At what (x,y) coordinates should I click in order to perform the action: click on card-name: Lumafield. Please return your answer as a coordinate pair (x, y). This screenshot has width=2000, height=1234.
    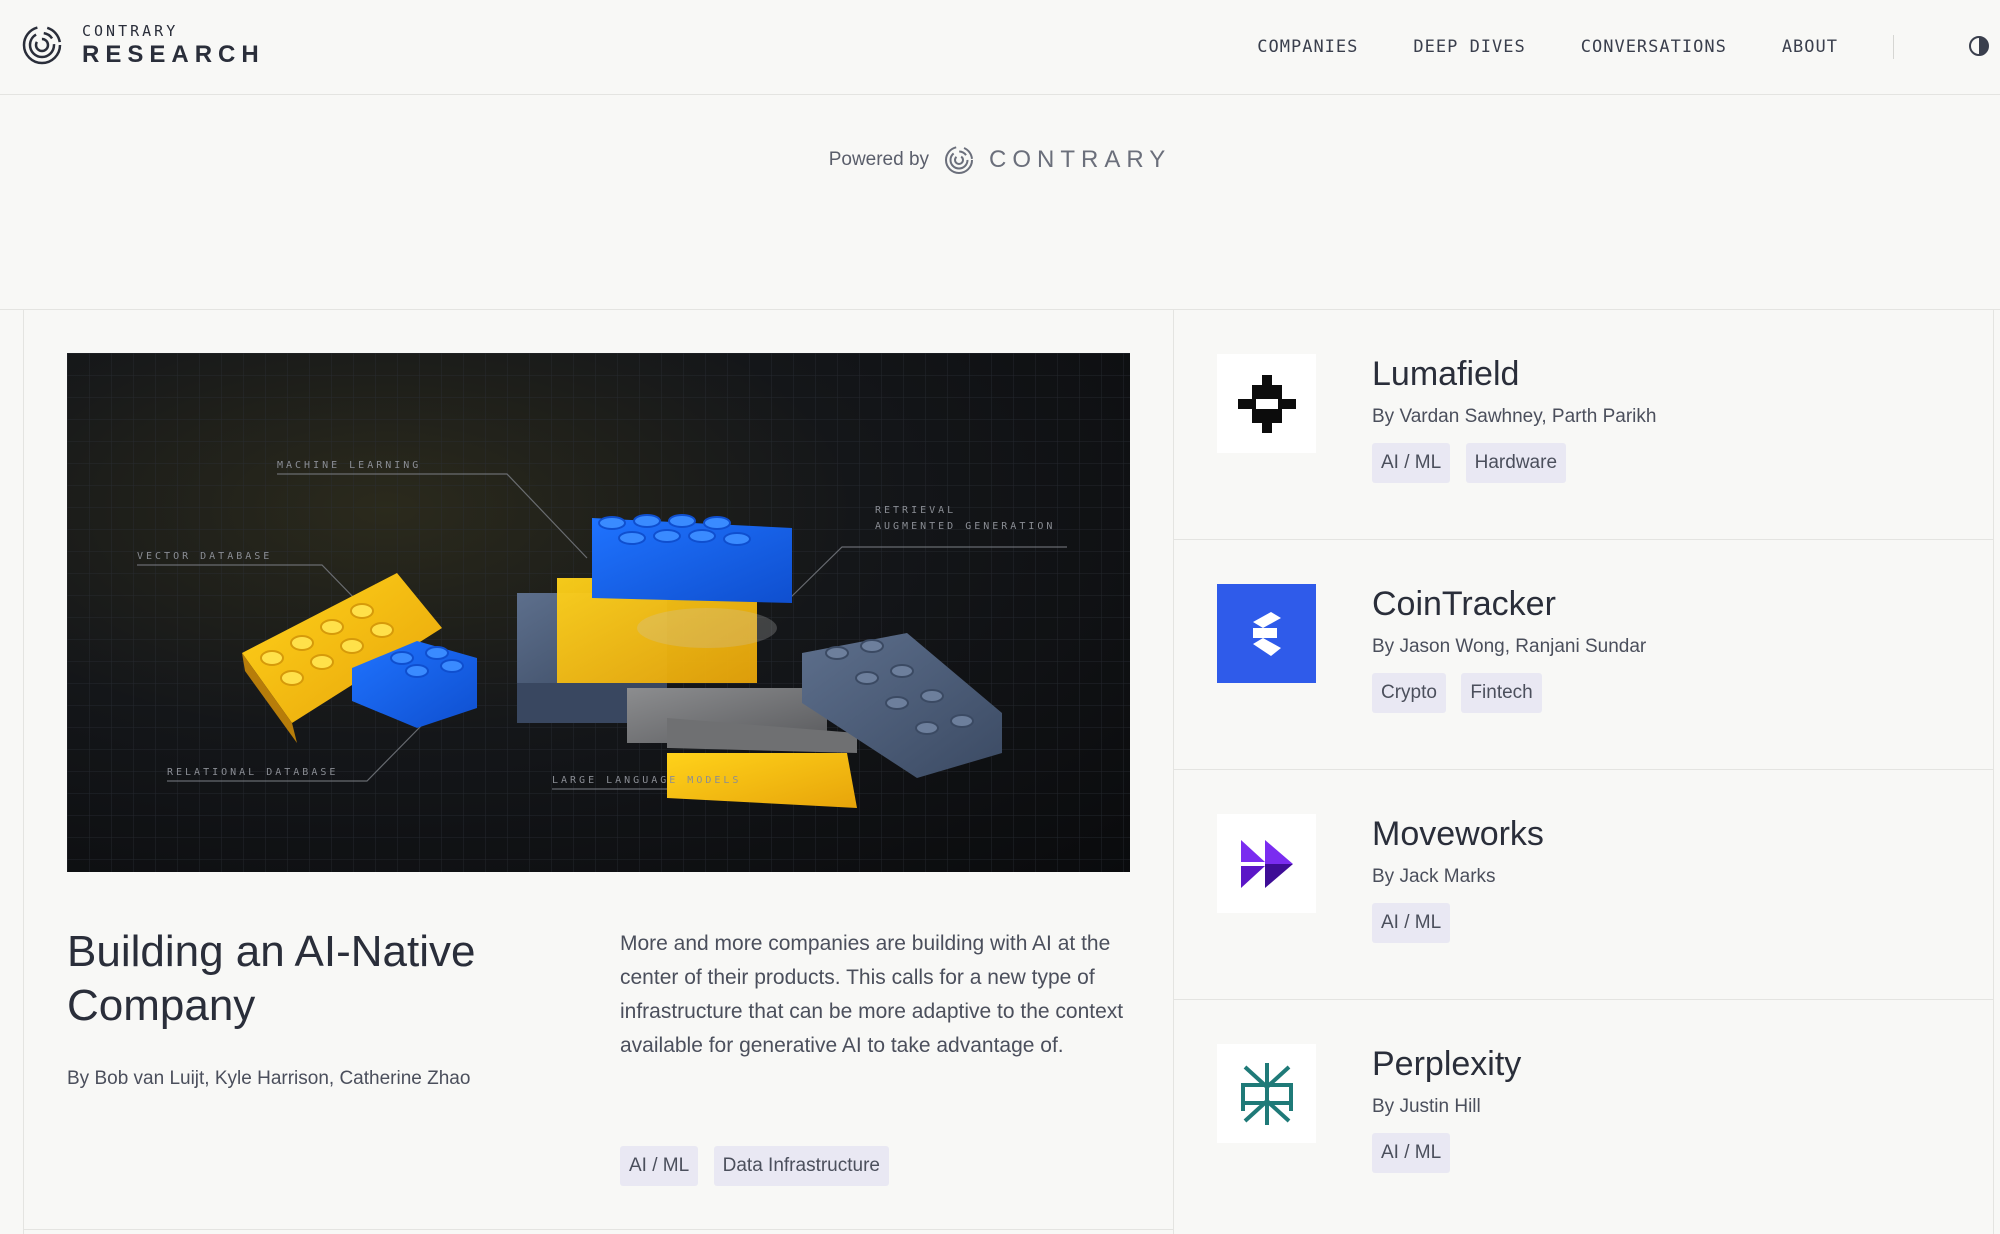
    Looking at the image, I should click on (1446, 374).